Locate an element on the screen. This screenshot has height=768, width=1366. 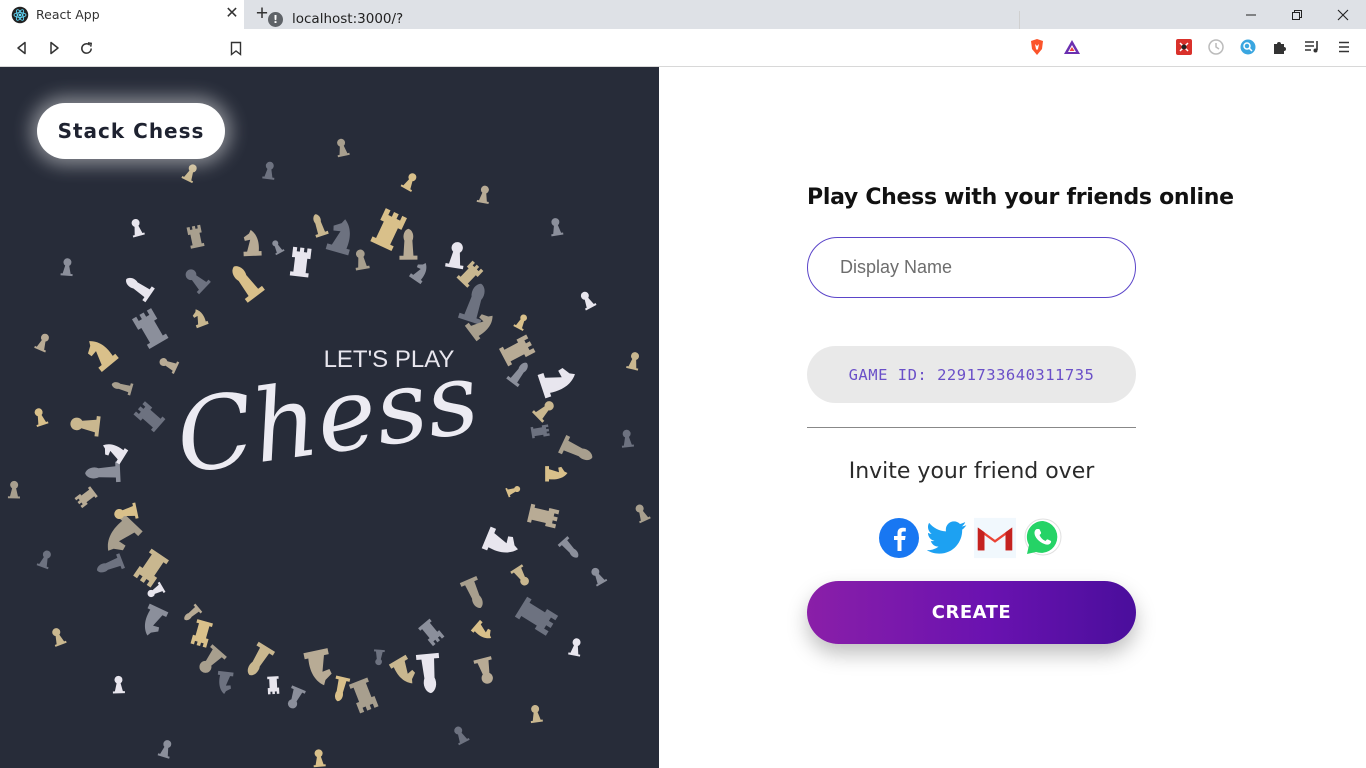
create-button: CREATE is located at coordinates (971, 612).